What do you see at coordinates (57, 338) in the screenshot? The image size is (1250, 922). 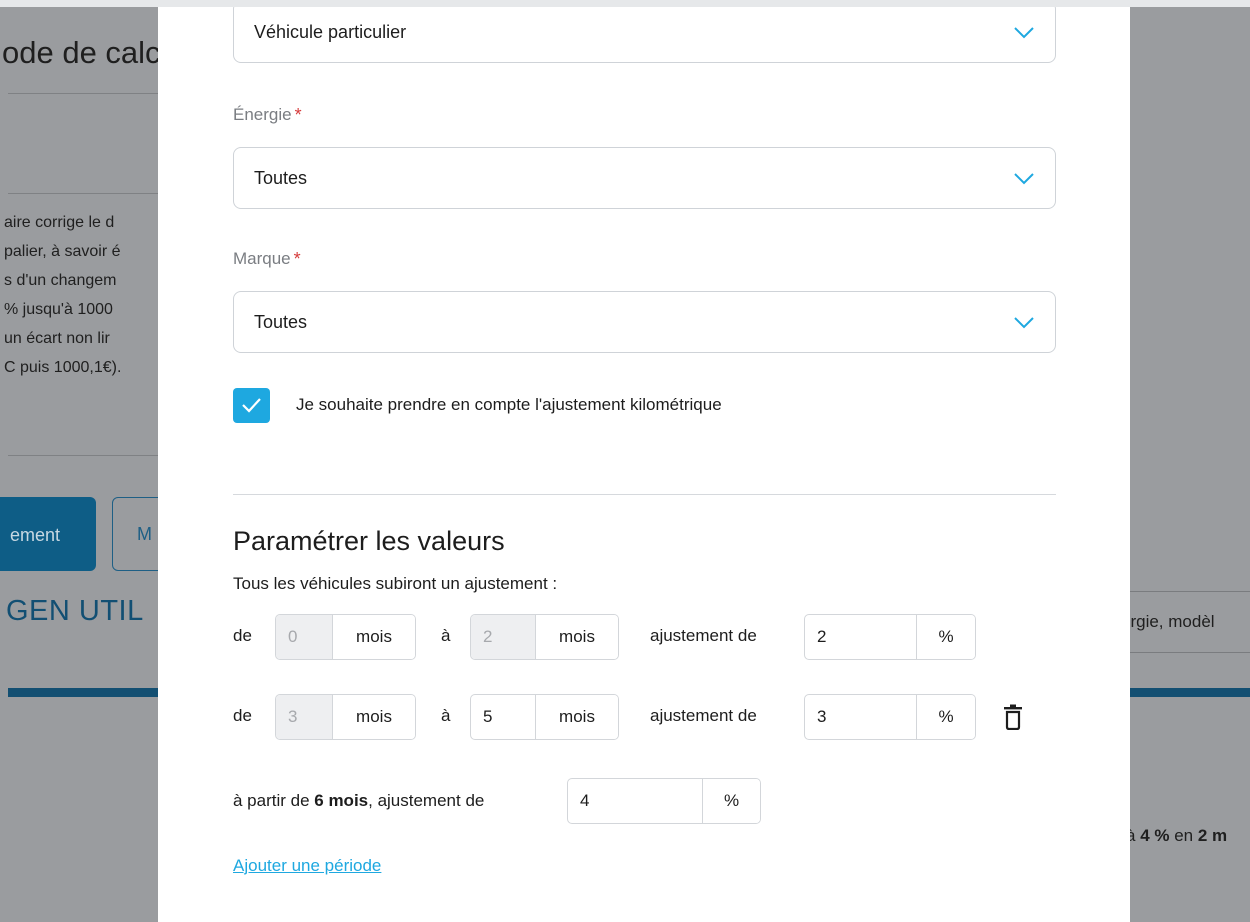 I see `background-line: un écart non lir` at bounding box center [57, 338].